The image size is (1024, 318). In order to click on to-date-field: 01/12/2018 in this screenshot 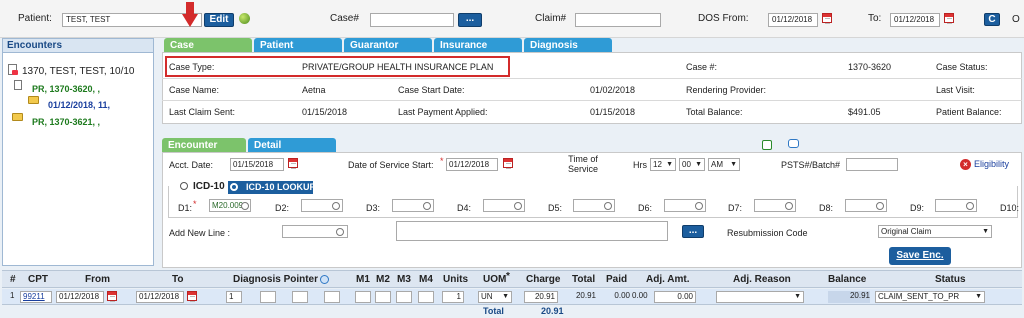, I will do `click(160, 297)`.